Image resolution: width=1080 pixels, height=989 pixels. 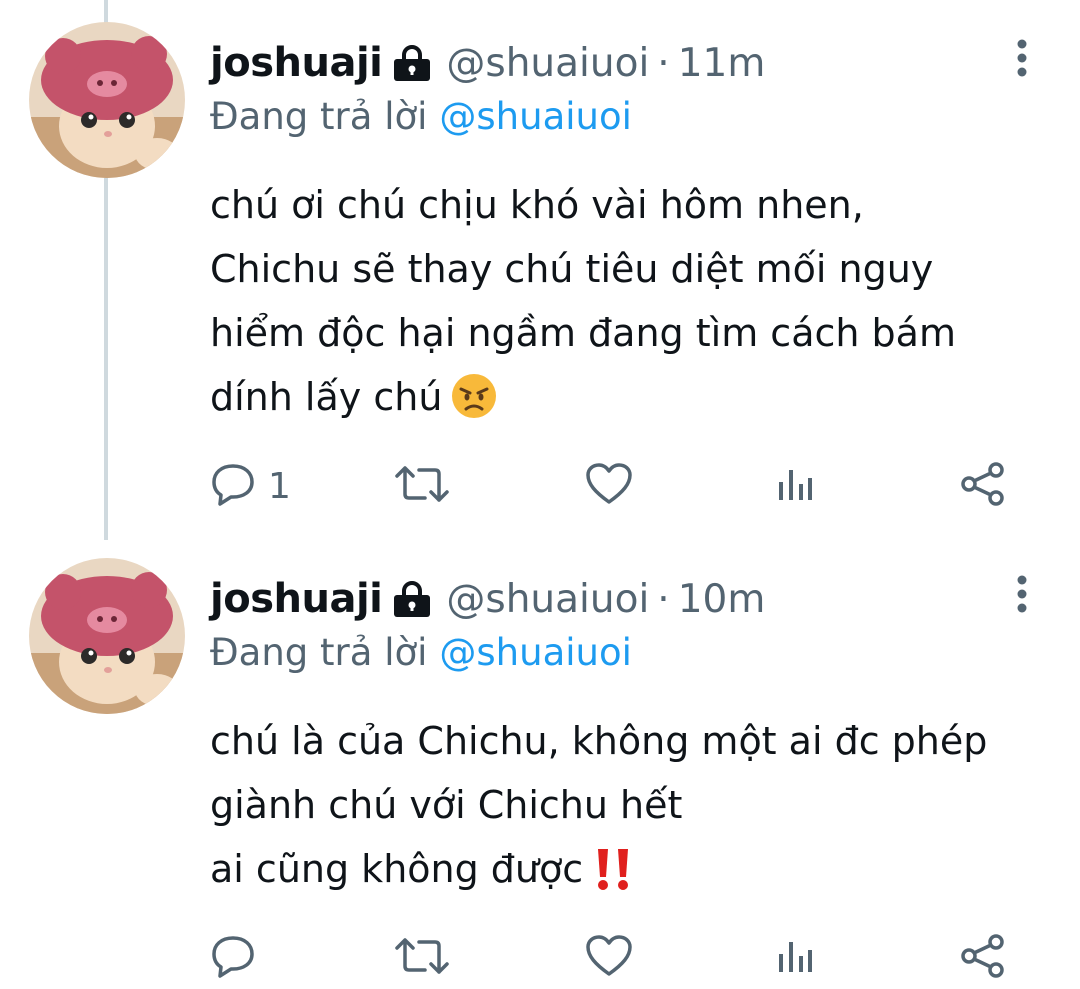 I want to click on tweet-header: joshuaji @shuaiuoi · 11m, so click(x=487, y=63).